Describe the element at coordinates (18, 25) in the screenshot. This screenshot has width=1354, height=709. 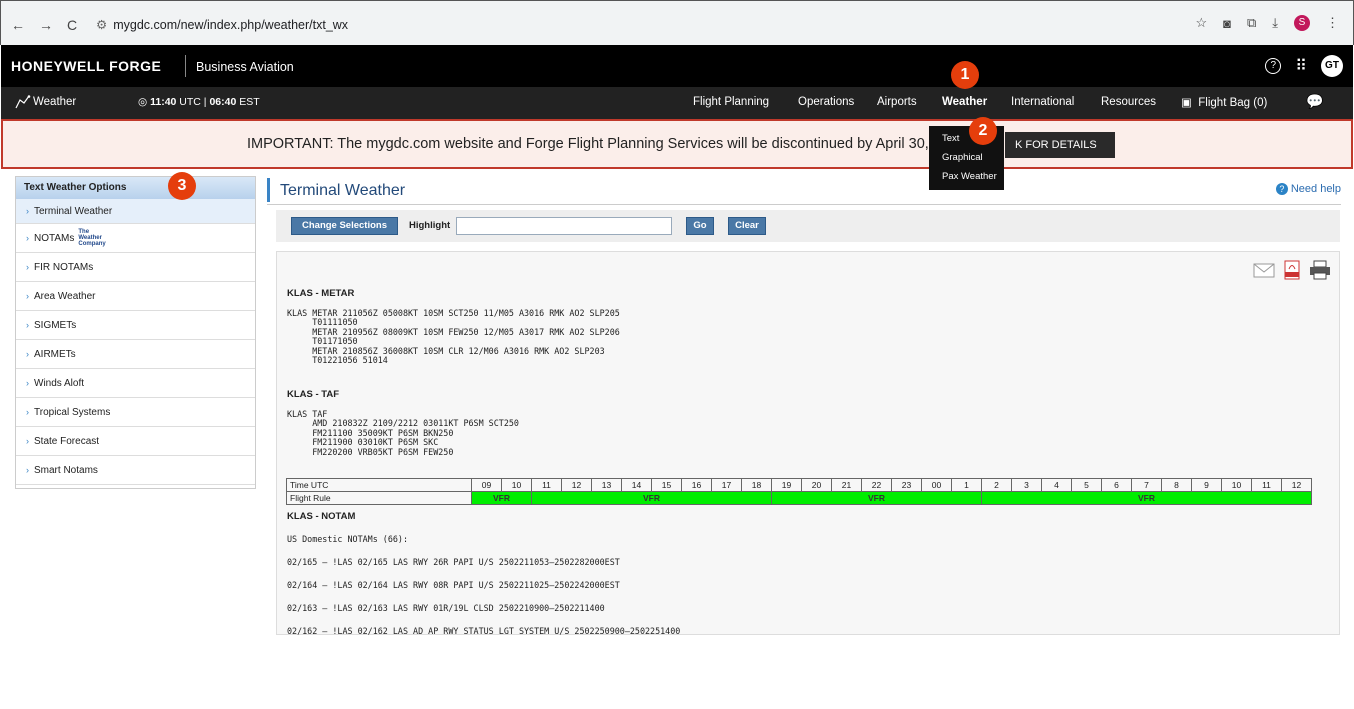
I see `back-icon: ←` at that location.